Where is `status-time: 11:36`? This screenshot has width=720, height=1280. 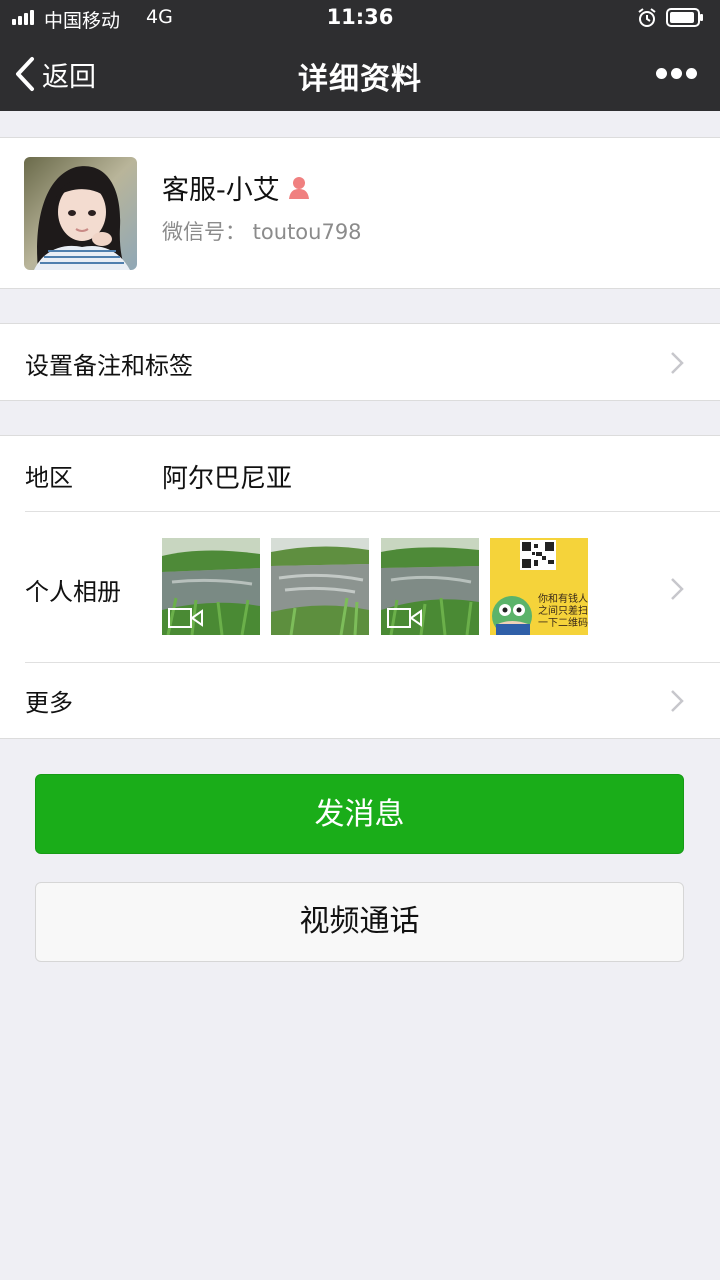 status-time: 11:36 is located at coordinates (360, 17).